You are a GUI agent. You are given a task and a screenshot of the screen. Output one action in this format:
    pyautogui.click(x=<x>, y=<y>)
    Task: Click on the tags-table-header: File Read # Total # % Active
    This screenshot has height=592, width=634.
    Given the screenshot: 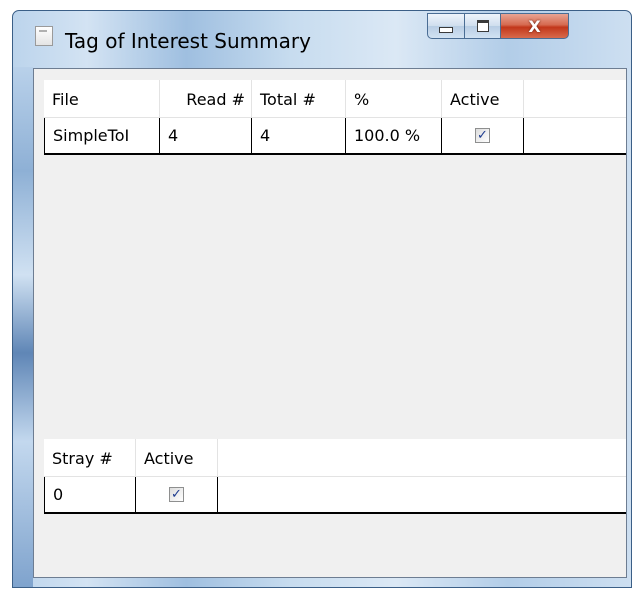 What is the action you would take?
    pyautogui.click(x=335, y=99)
    